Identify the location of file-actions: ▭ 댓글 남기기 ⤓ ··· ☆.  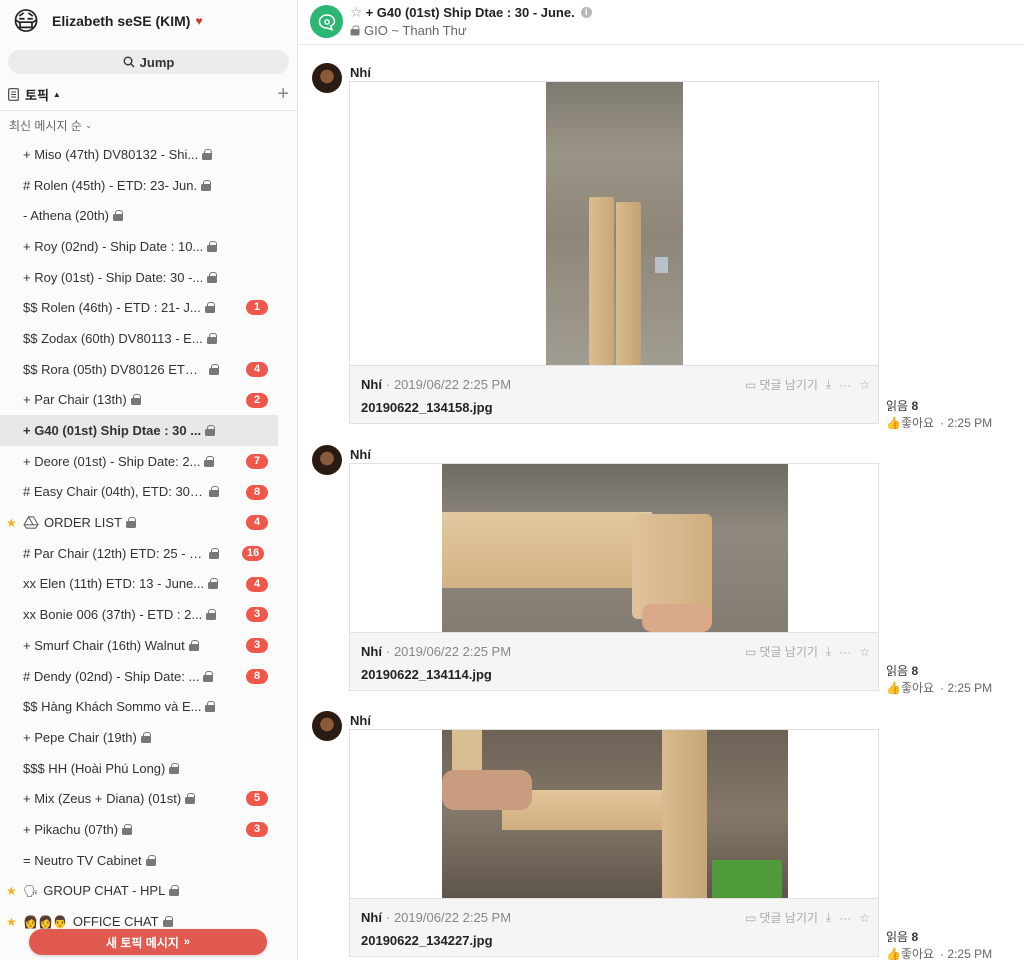
(803, 651).